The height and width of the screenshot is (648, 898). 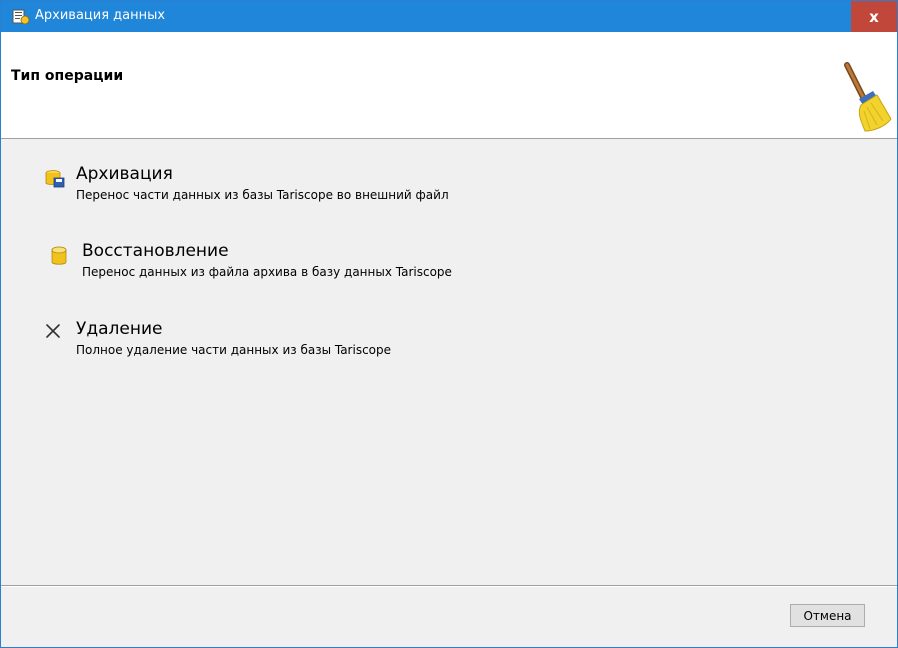 I want to click on cancel-button: Отмена, so click(x=827, y=615).